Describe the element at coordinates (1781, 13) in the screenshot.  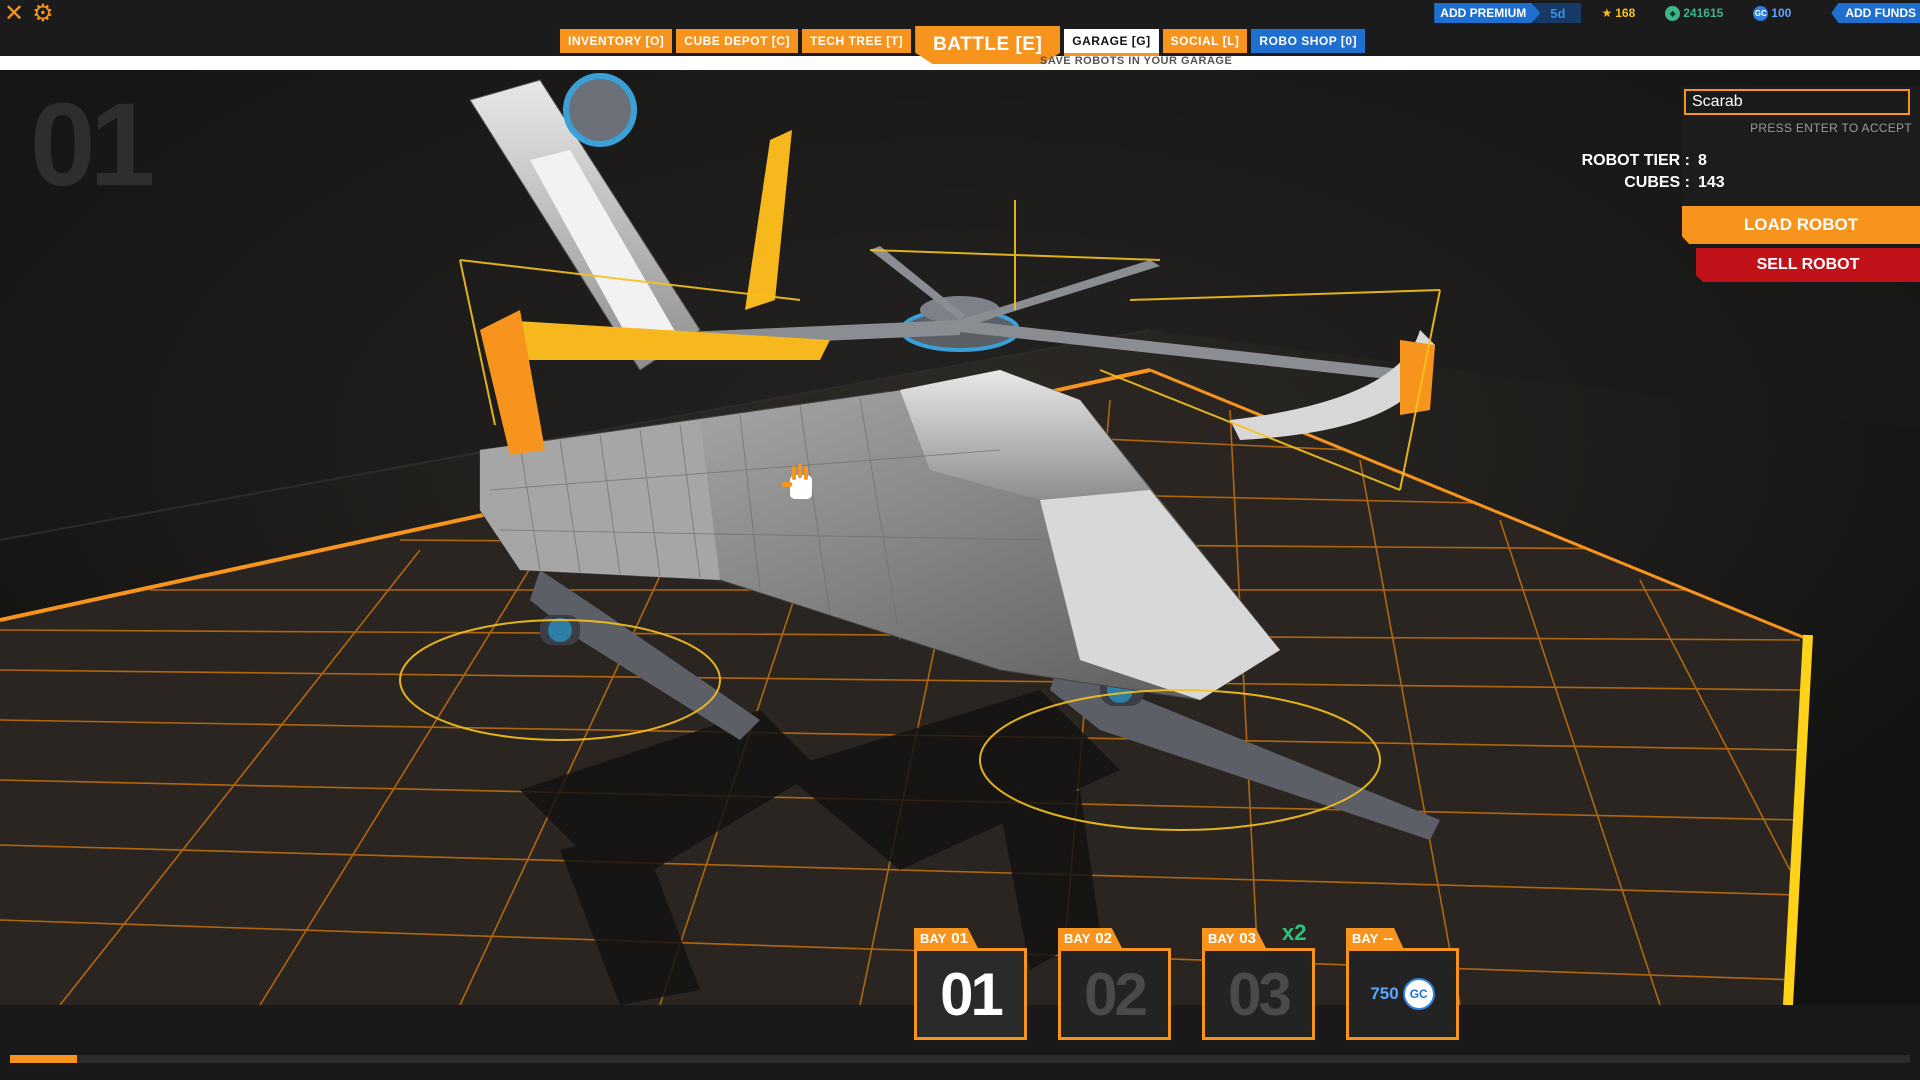
I see `galaxy-coins-value: 100` at that location.